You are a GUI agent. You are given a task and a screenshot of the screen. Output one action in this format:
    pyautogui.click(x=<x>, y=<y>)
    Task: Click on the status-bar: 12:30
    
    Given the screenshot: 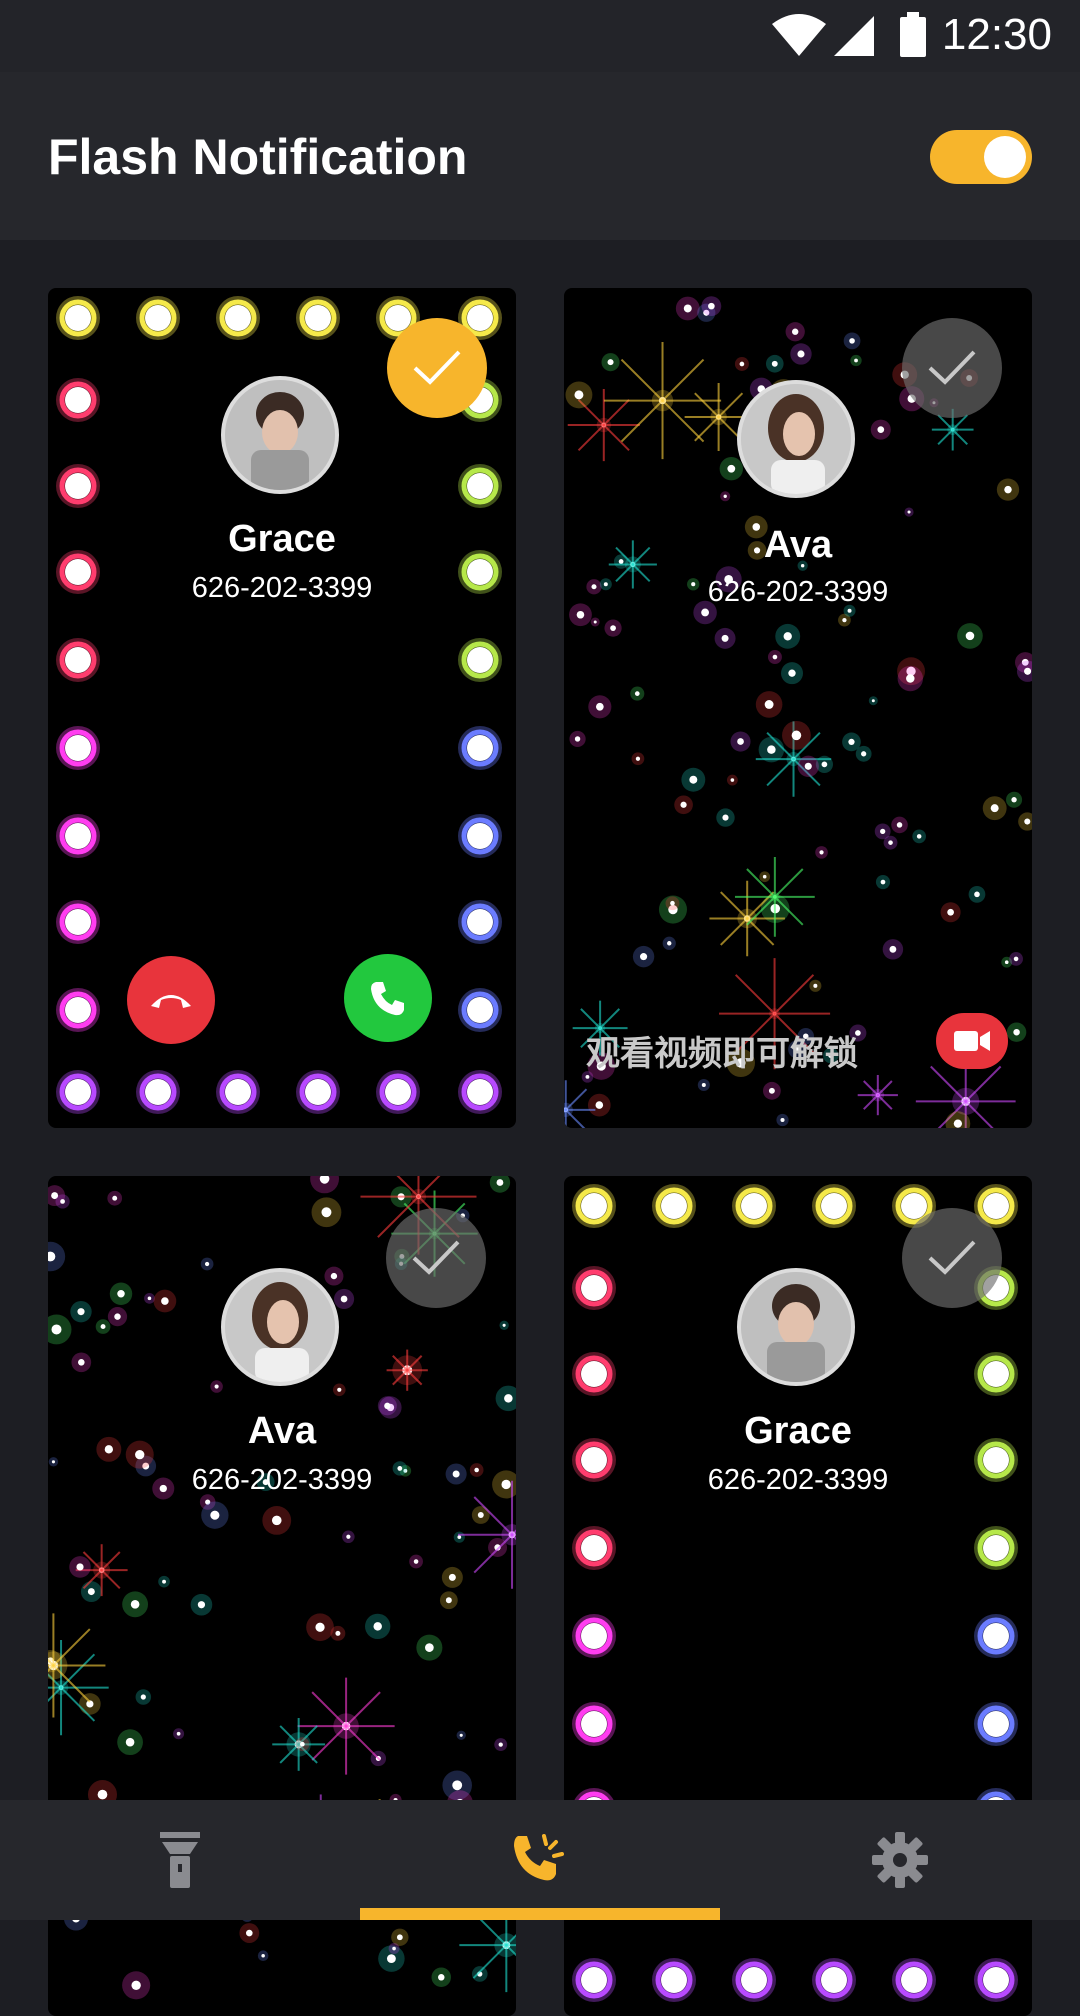 What is the action you would take?
    pyautogui.click(x=540, y=36)
    